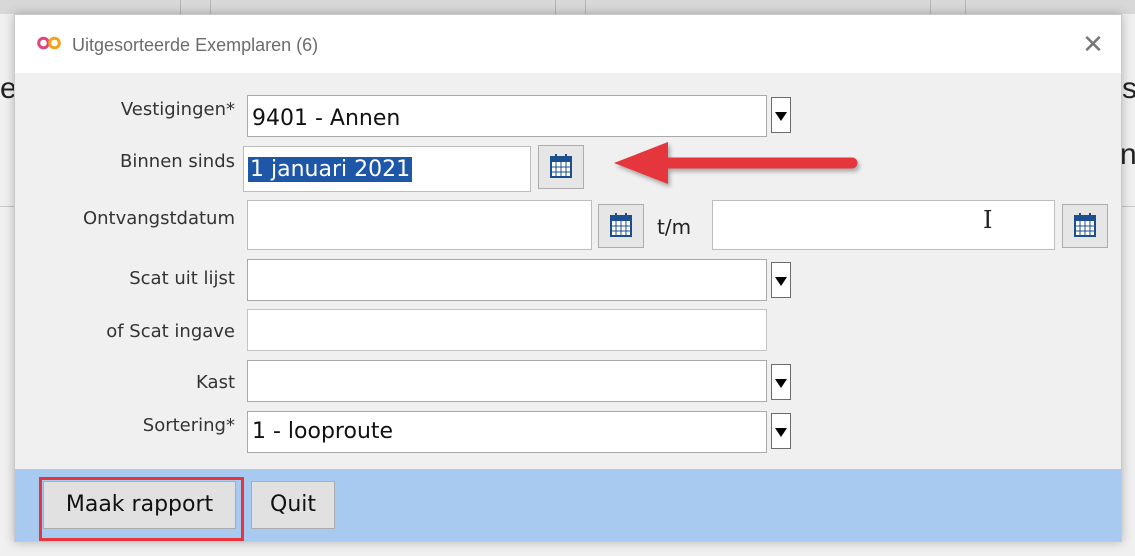 The height and width of the screenshot is (556, 1135). I want to click on scat-lijst-select, so click(507, 280).